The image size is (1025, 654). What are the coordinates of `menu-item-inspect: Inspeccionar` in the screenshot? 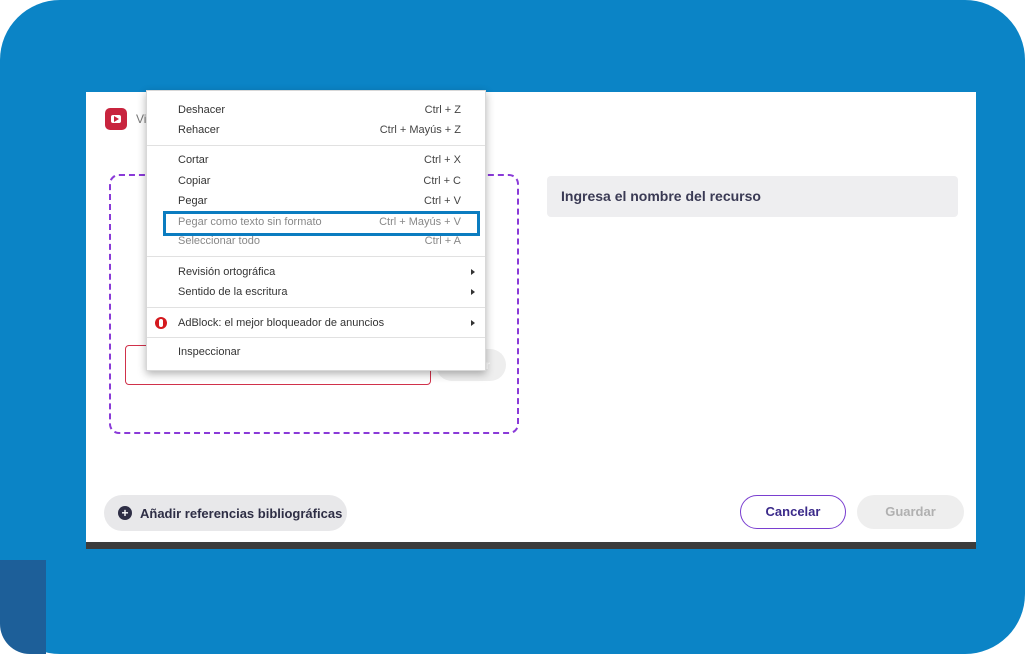 It's located at (316, 352).